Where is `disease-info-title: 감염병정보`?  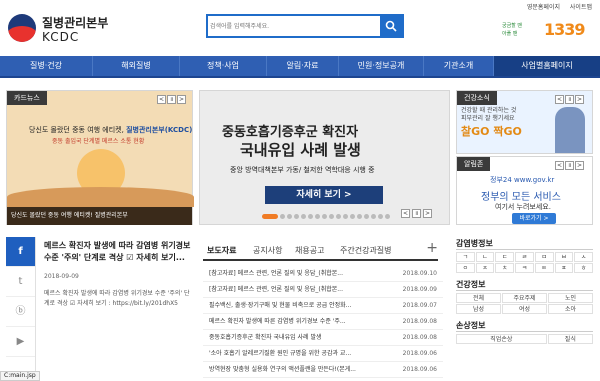
disease-info-title: 감염병정보 is located at coordinates (524, 244).